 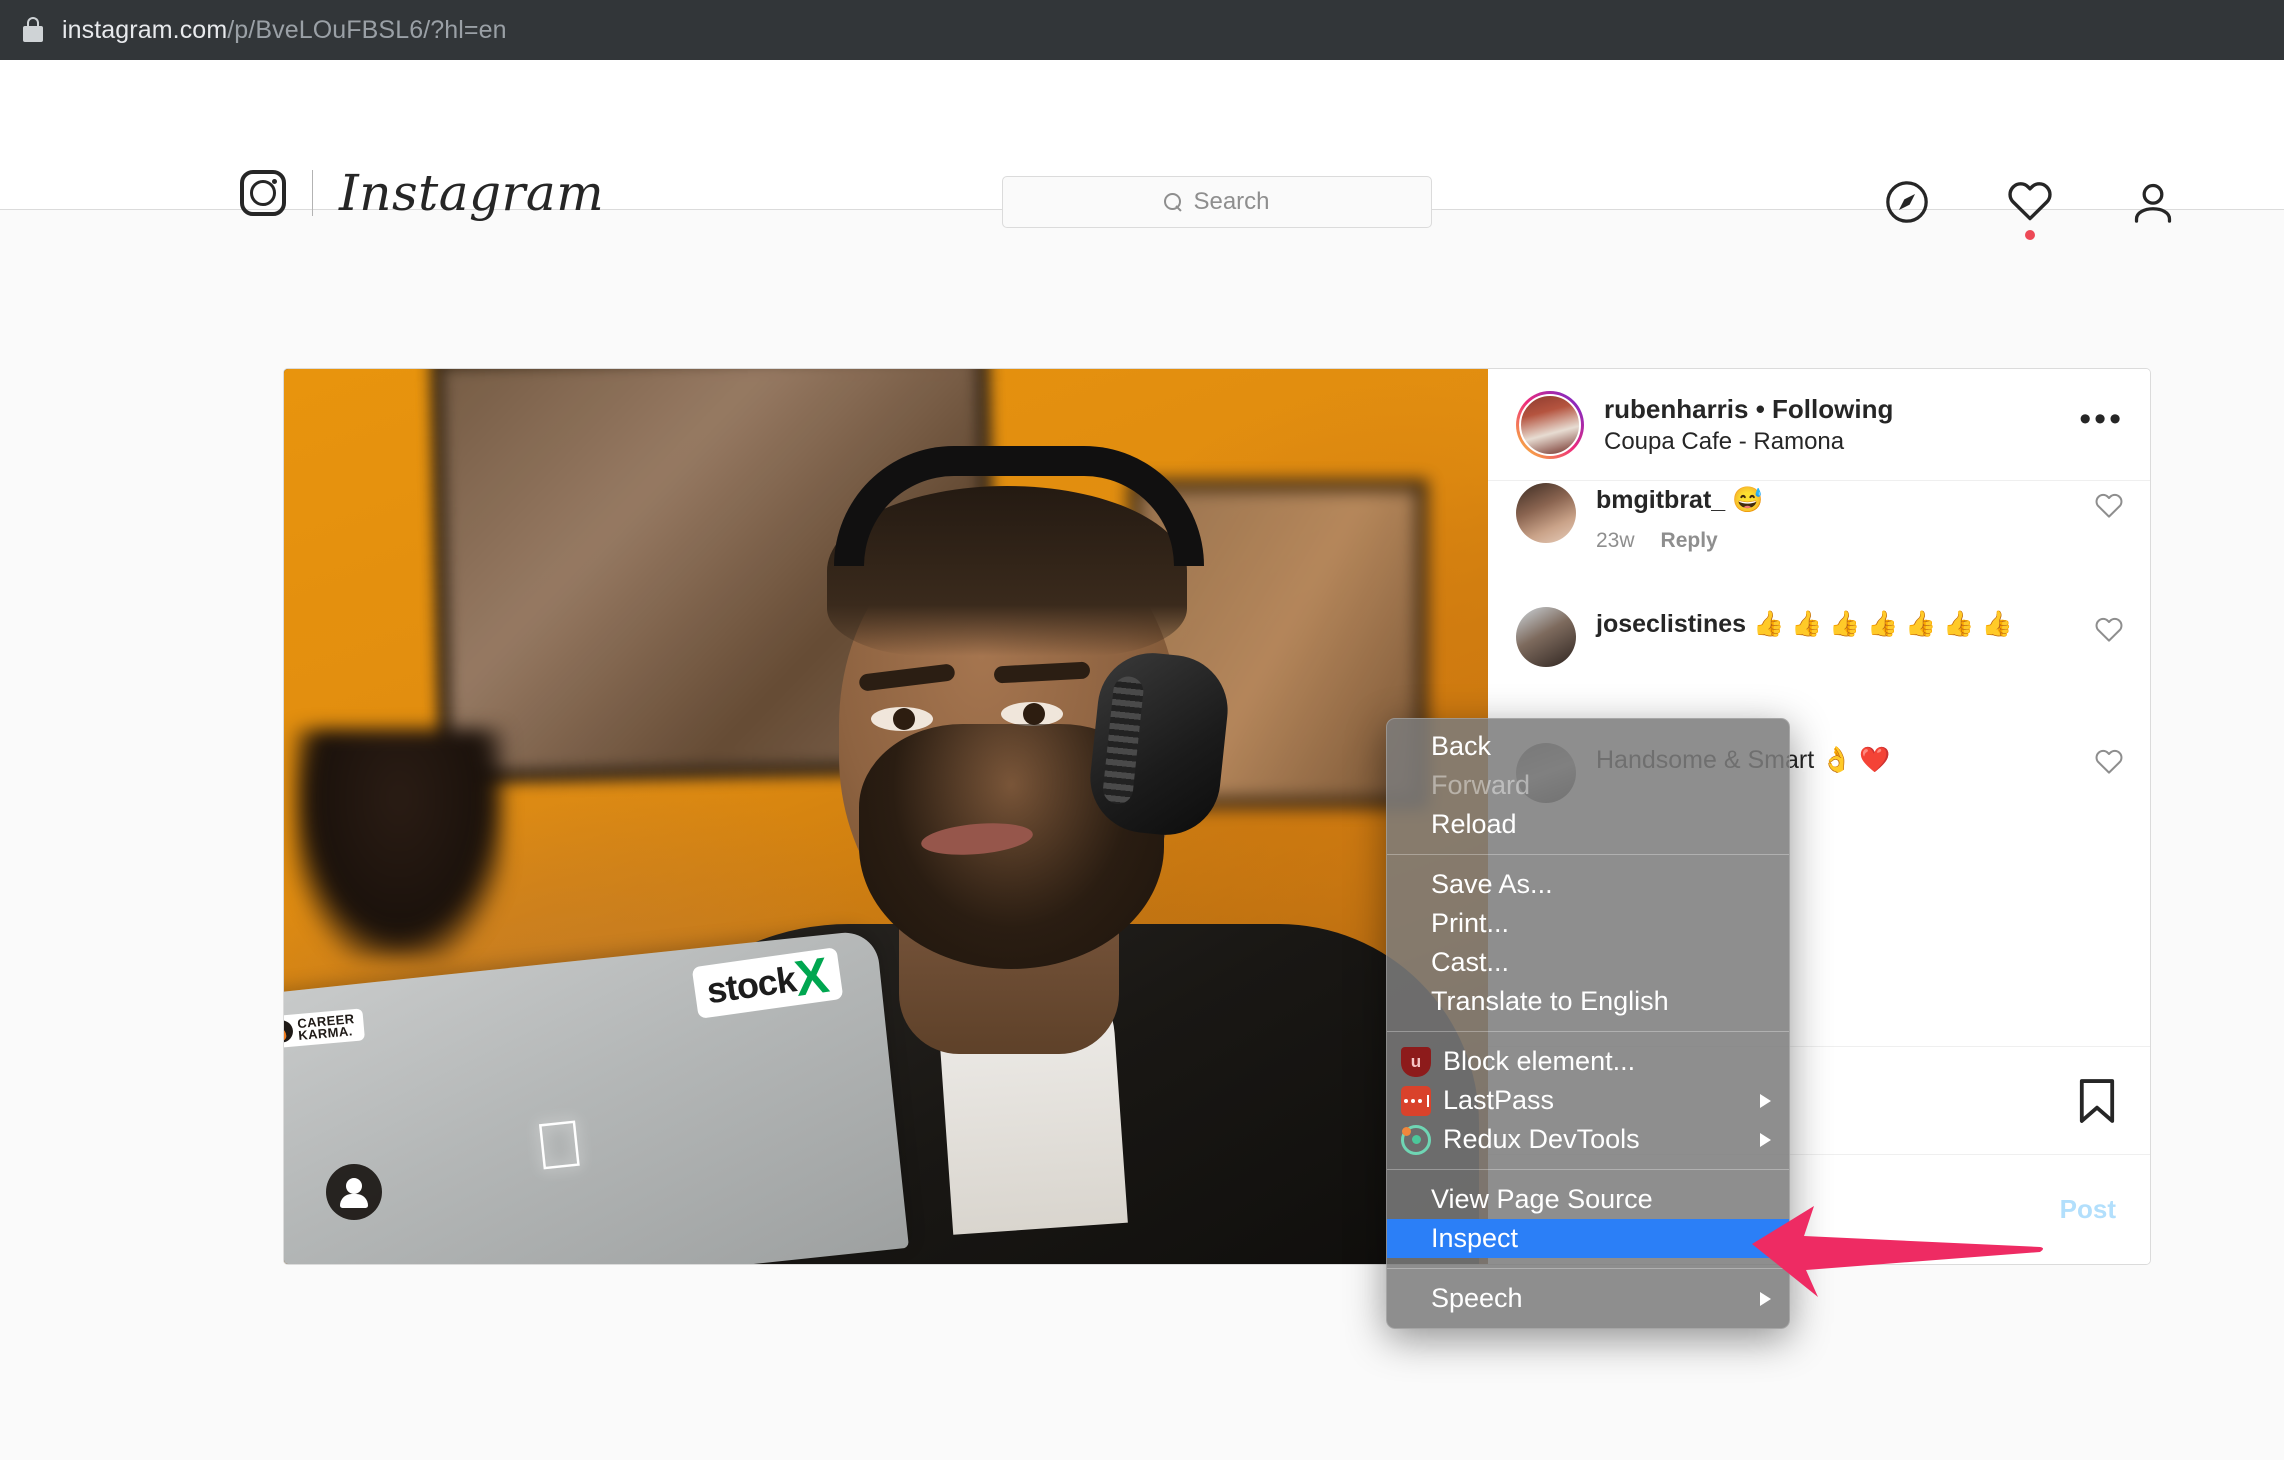 I want to click on context-menu-label: Reload, so click(x=1474, y=824).